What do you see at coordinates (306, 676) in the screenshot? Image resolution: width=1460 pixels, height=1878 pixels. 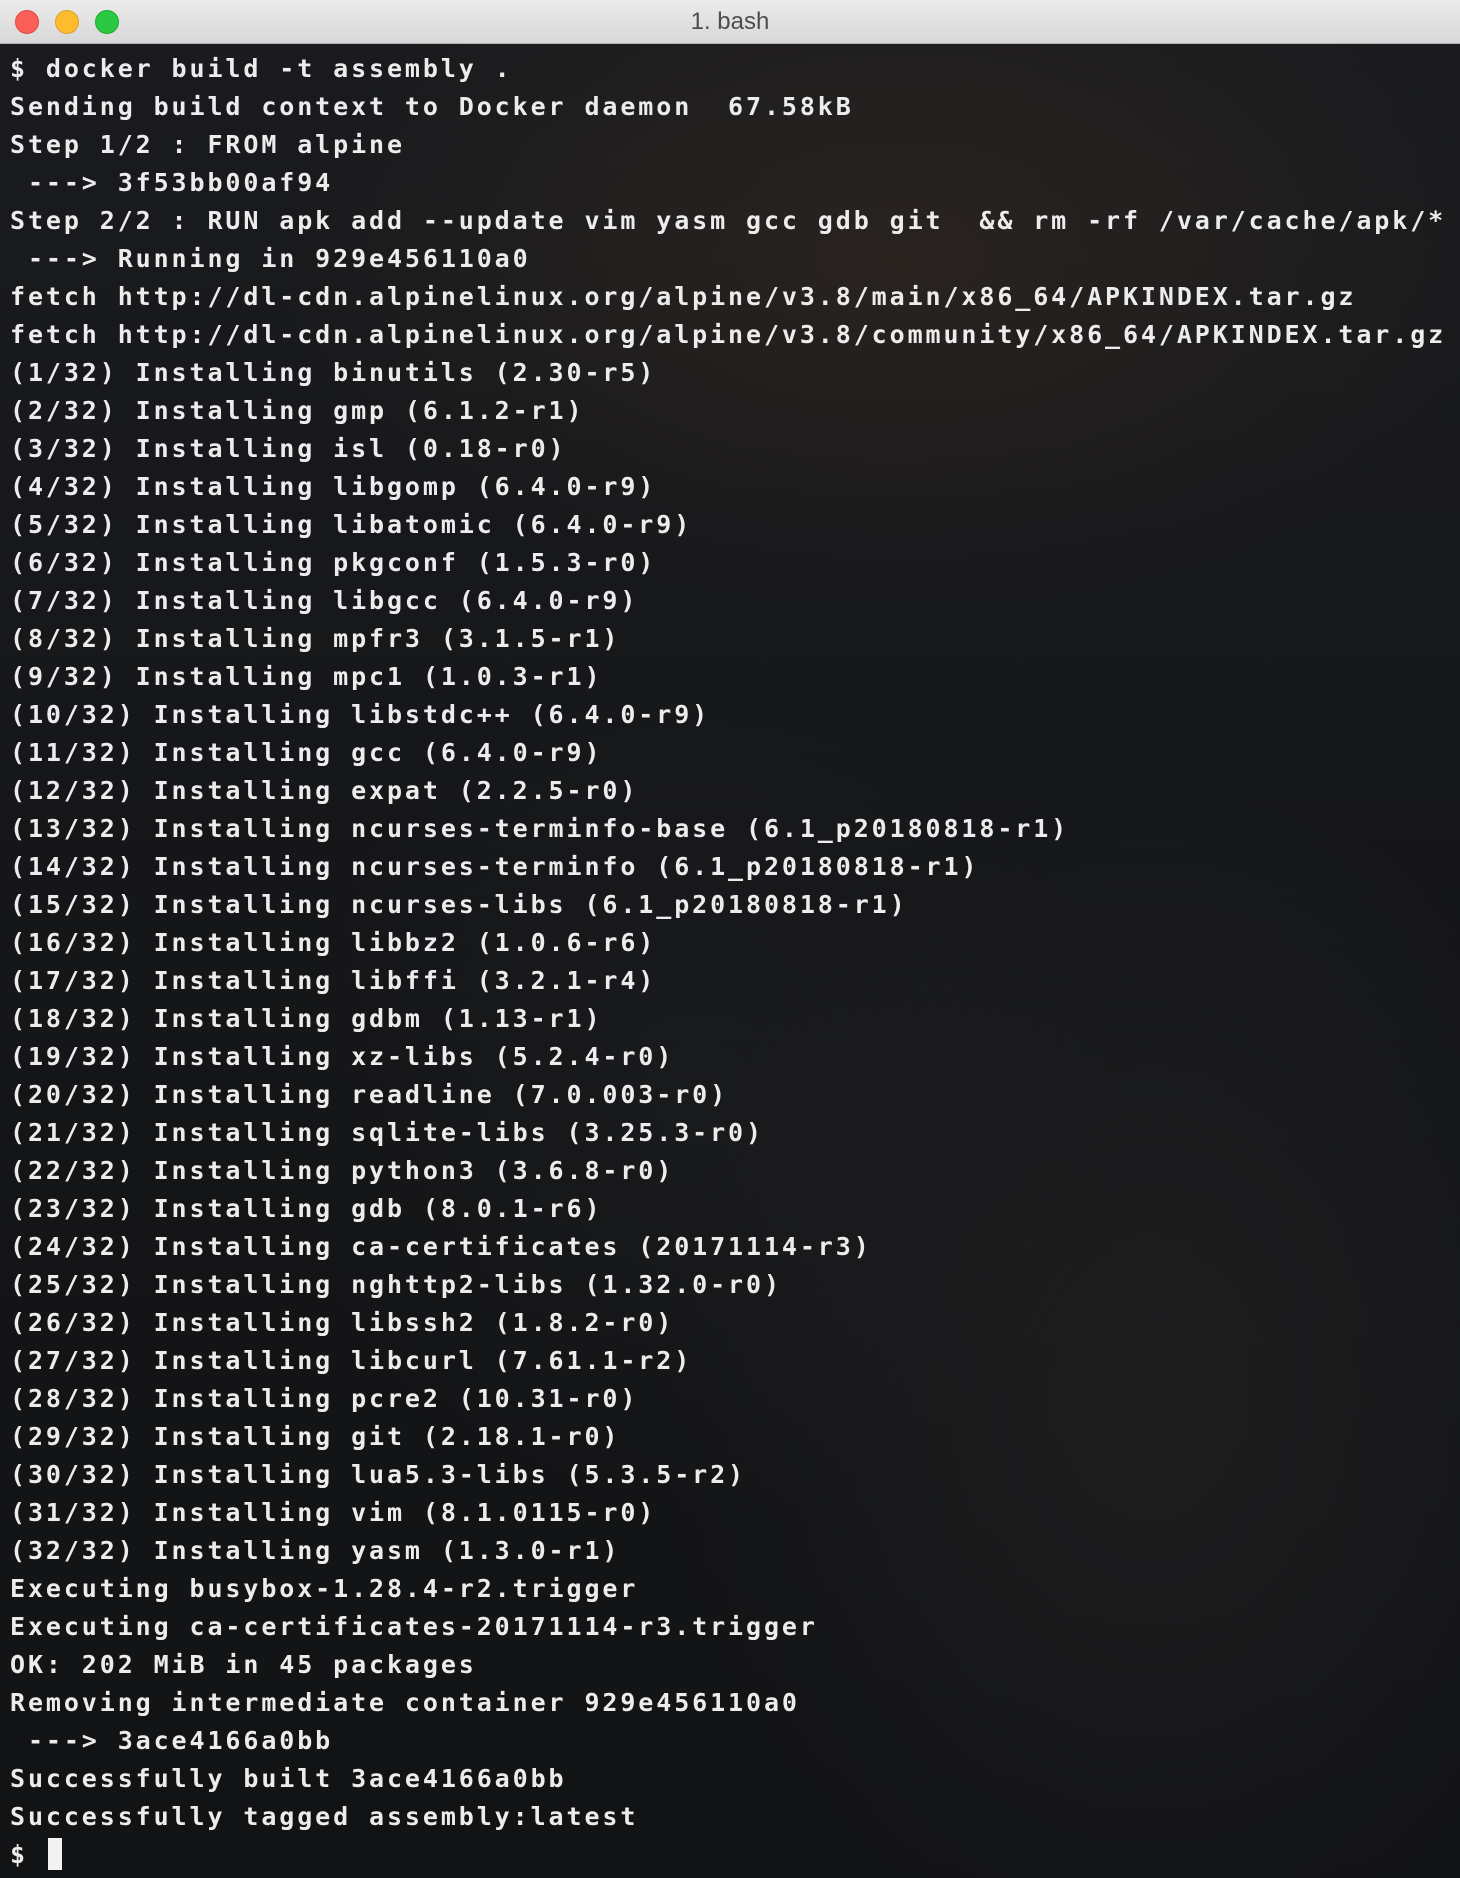 I see `output-line: (9/32) Installing mpc1 (1.0.3-r1)` at bounding box center [306, 676].